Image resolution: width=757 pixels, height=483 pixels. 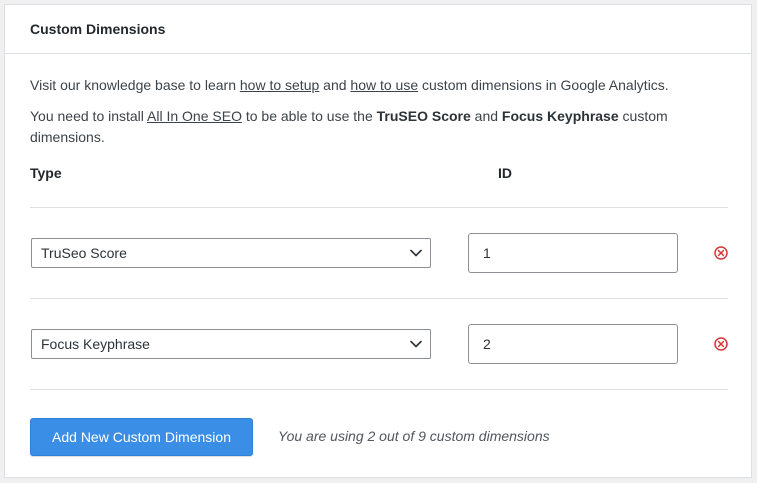 What do you see at coordinates (89, 116) in the screenshot?
I see `intro-text: You need to install` at bounding box center [89, 116].